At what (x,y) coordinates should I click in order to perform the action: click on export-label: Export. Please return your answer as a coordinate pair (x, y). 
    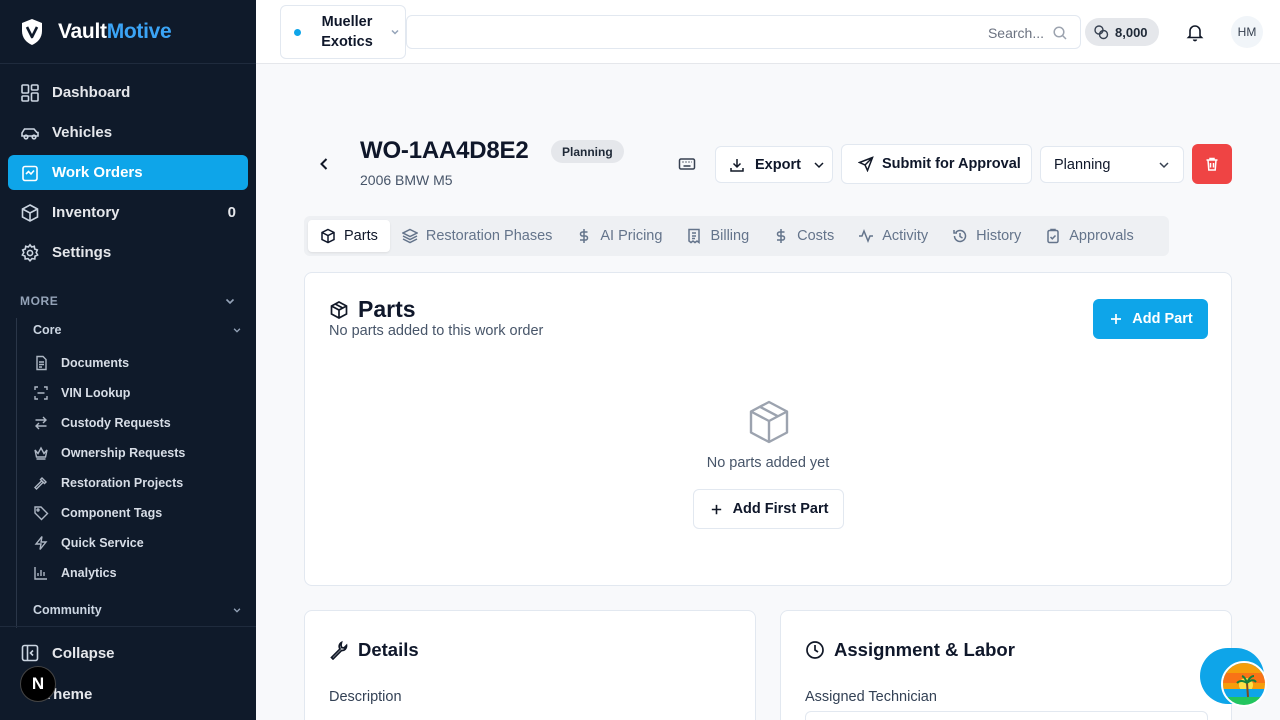
    Looking at the image, I should click on (778, 164).